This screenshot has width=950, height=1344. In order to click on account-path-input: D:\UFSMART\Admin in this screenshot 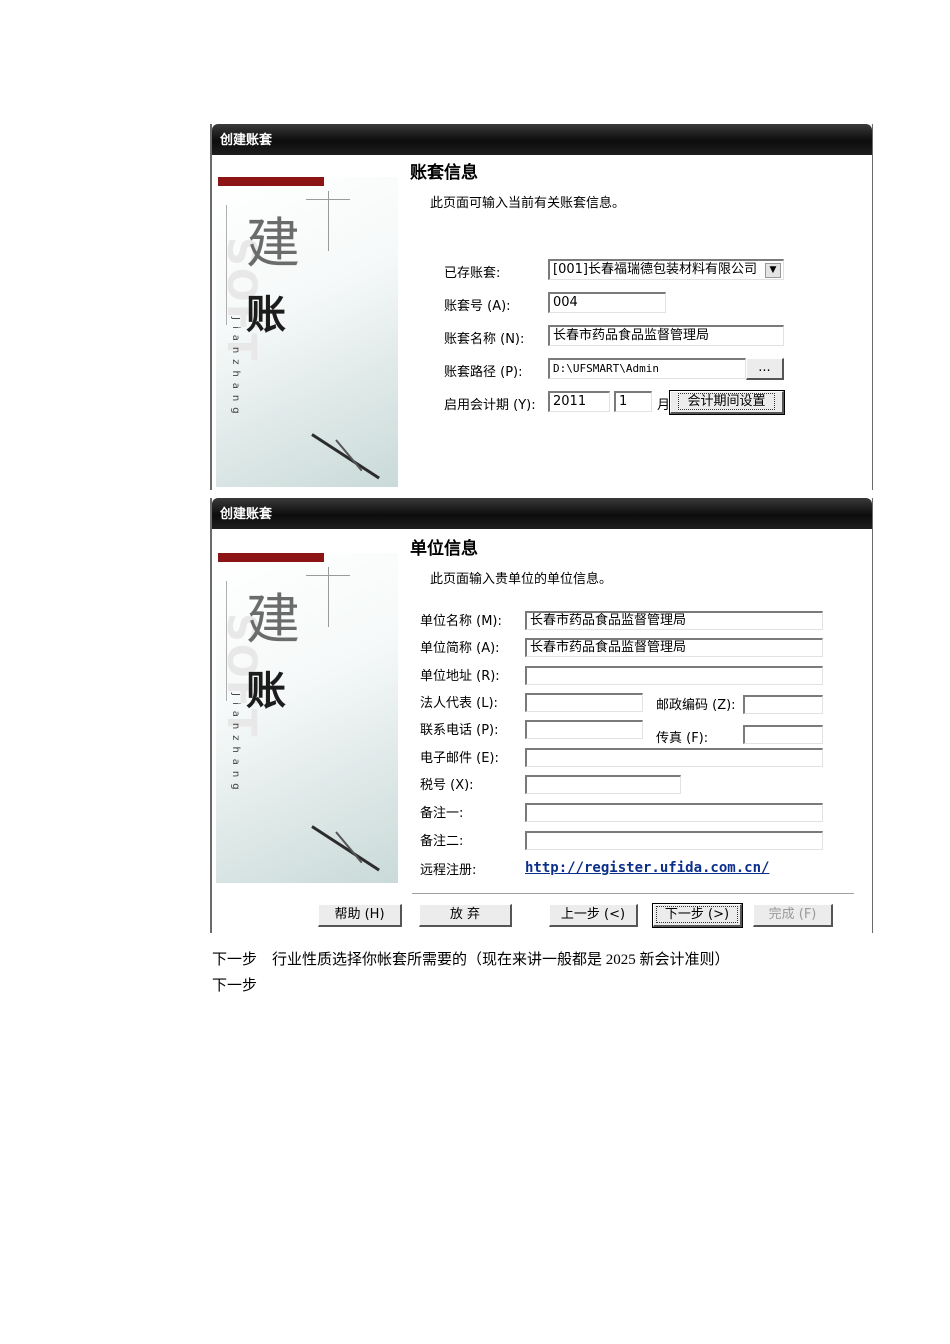, I will do `click(647, 368)`.